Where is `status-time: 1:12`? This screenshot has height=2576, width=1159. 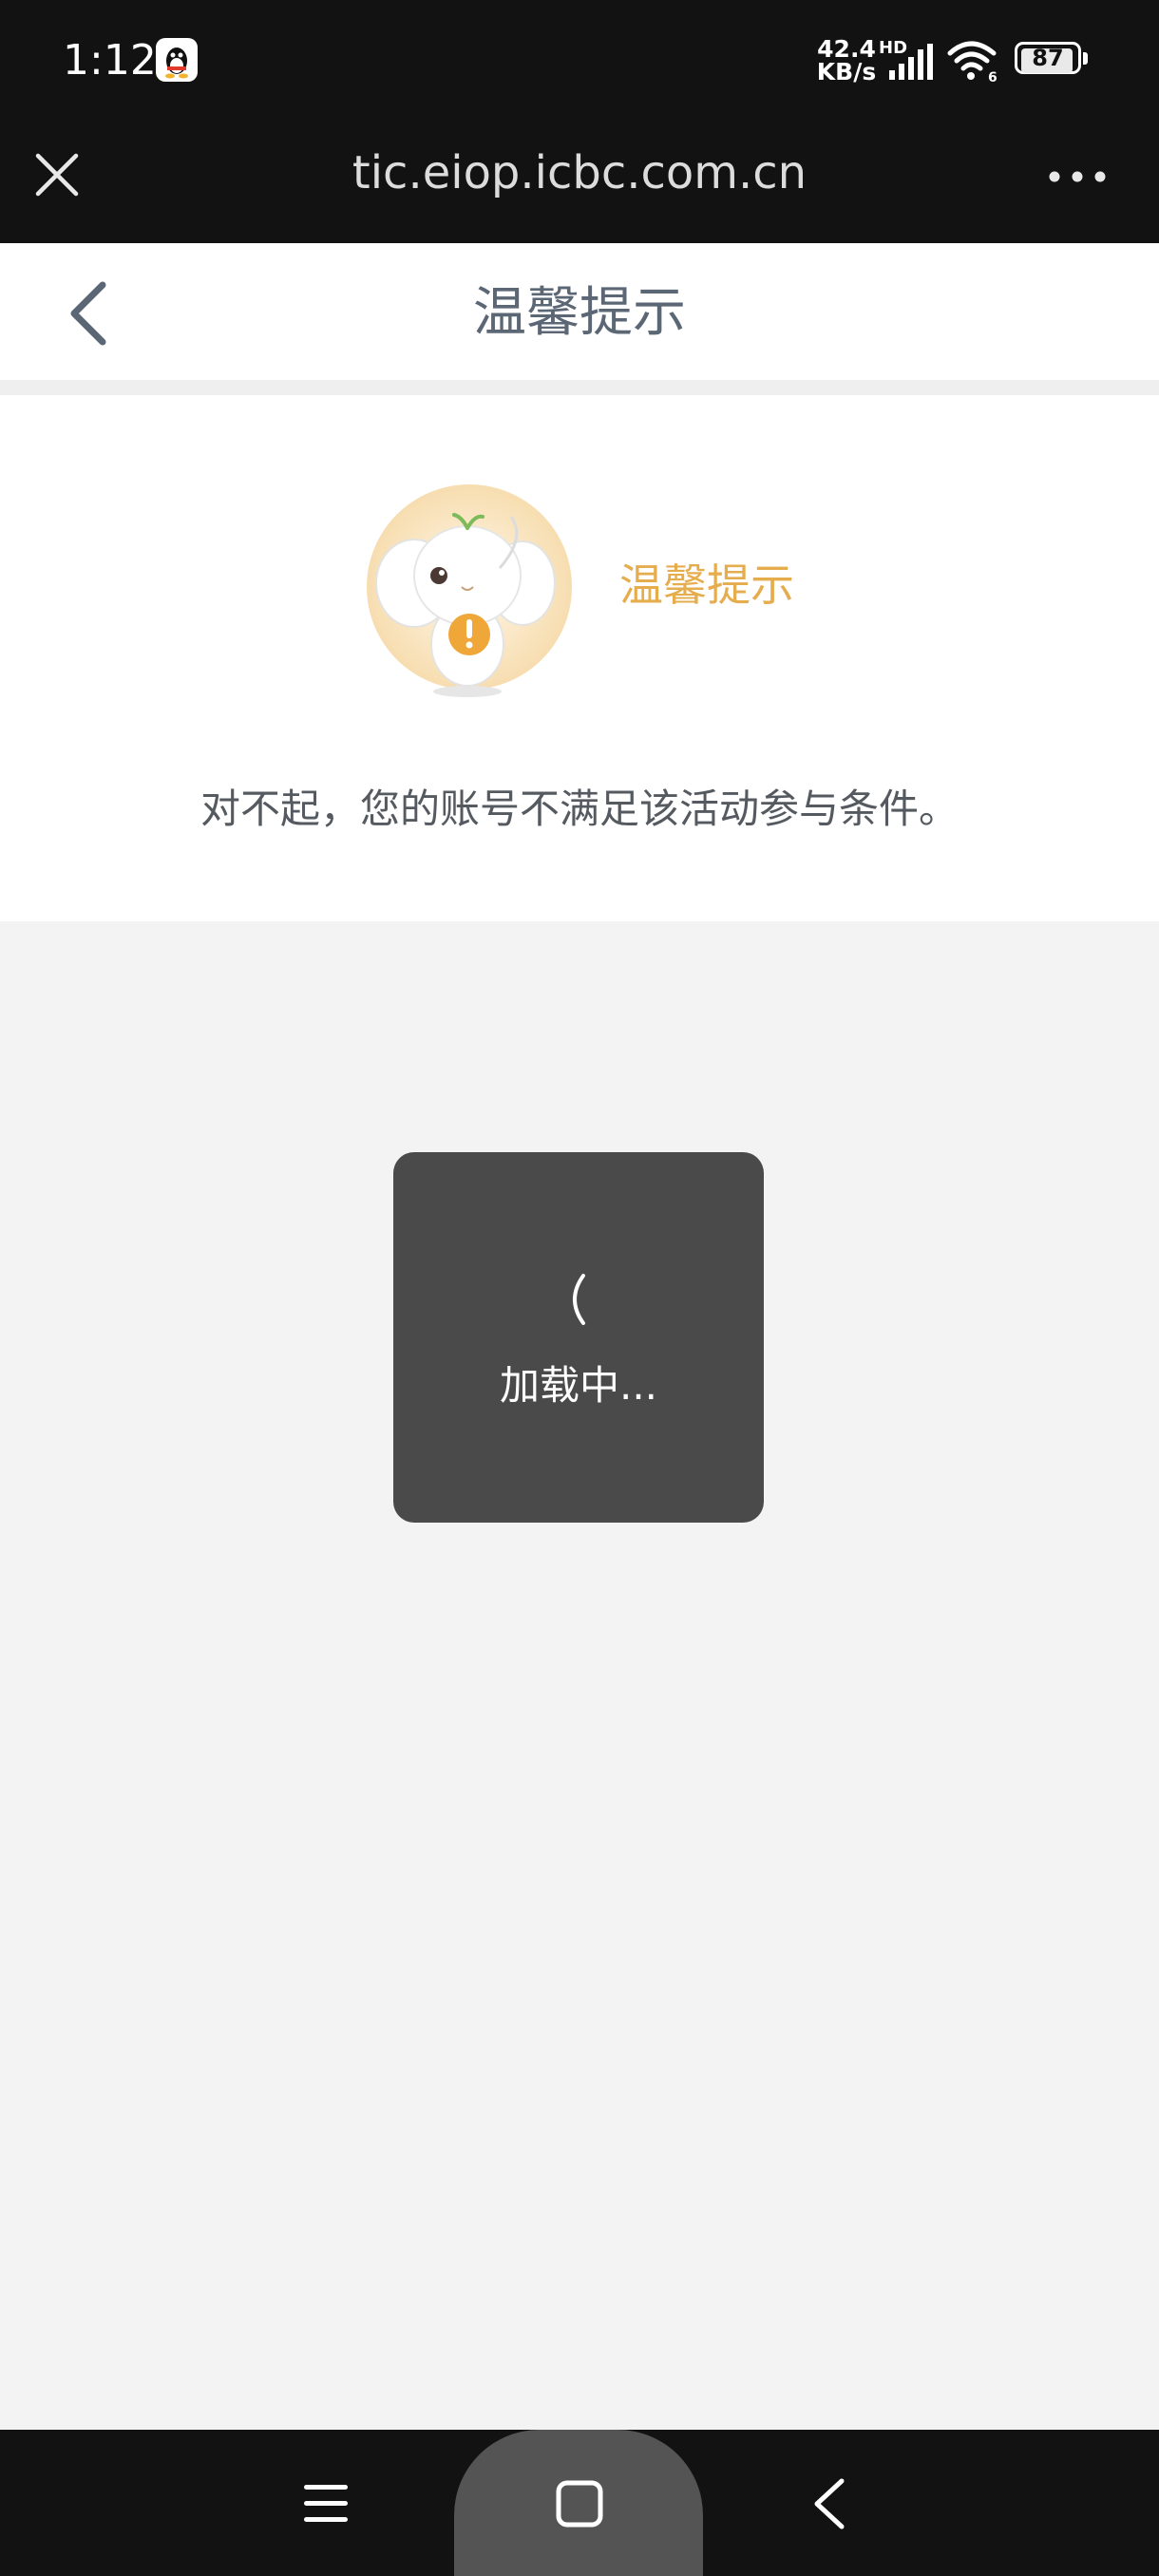
status-time: 1:12 is located at coordinates (110, 60).